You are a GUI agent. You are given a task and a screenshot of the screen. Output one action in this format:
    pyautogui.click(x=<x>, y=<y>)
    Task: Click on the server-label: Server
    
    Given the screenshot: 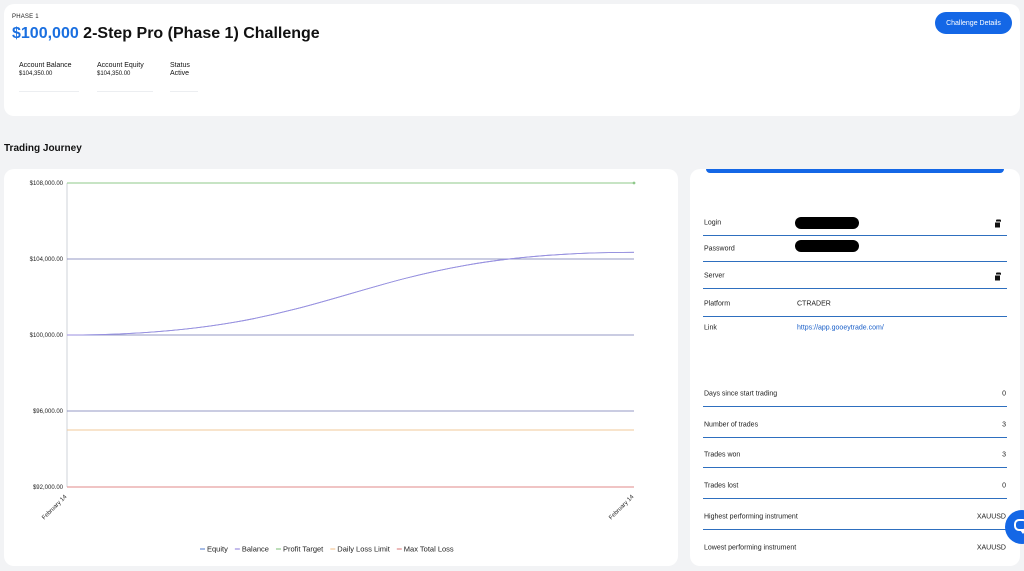 What is the action you would take?
    pyautogui.click(x=714, y=275)
    